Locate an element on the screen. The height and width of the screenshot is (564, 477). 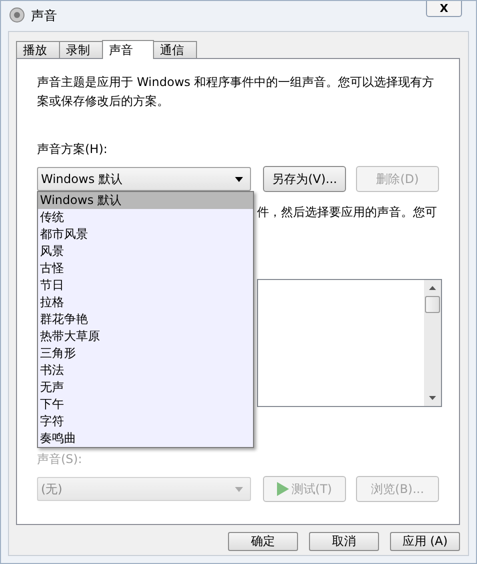
dropdown-option: 群花争艳 is located at coordinates (145, 319).